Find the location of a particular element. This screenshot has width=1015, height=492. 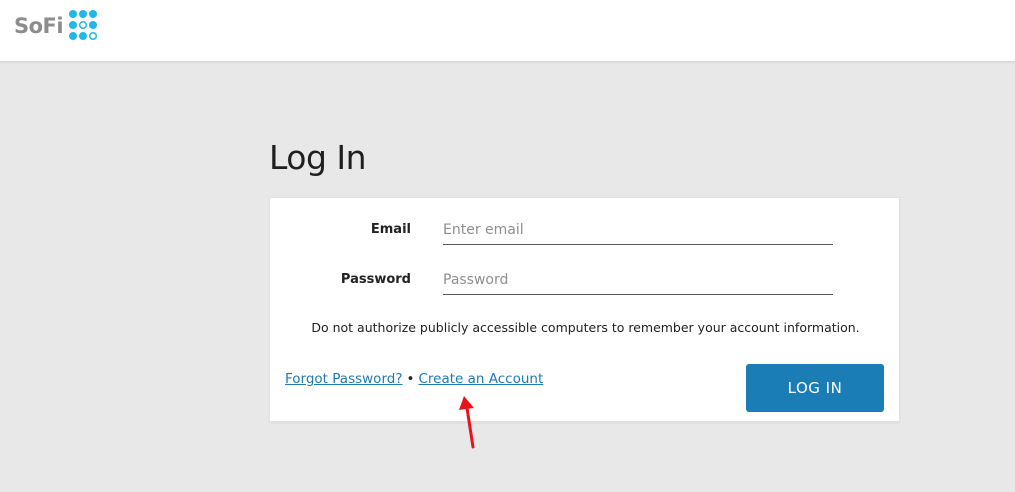

sofi-logo: SoFi is located at coordinates (57, 26).